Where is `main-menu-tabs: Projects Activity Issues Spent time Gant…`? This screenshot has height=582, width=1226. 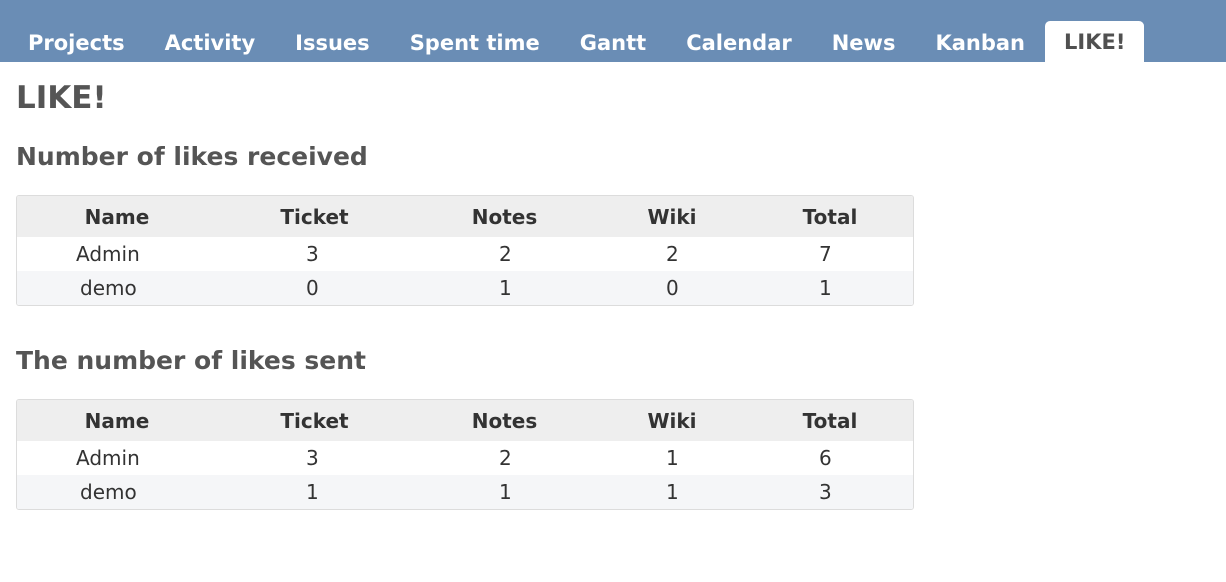 main-menu-tabs: Projects Activity Issues Spent time Gant… is located at coordinates (576, 41).